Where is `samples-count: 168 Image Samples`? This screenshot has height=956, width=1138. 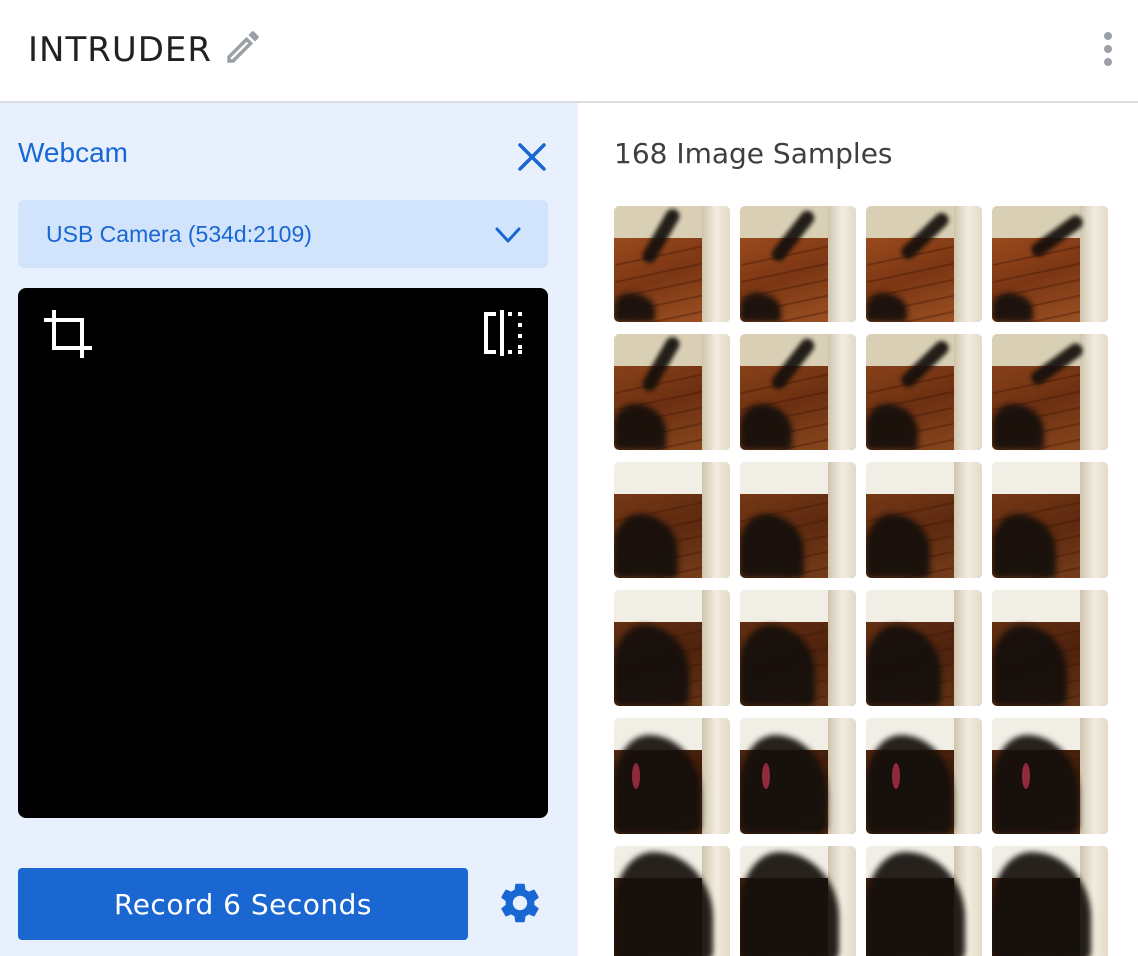
samples-count: 168 Image Samples is located at coordinates (753, 153).